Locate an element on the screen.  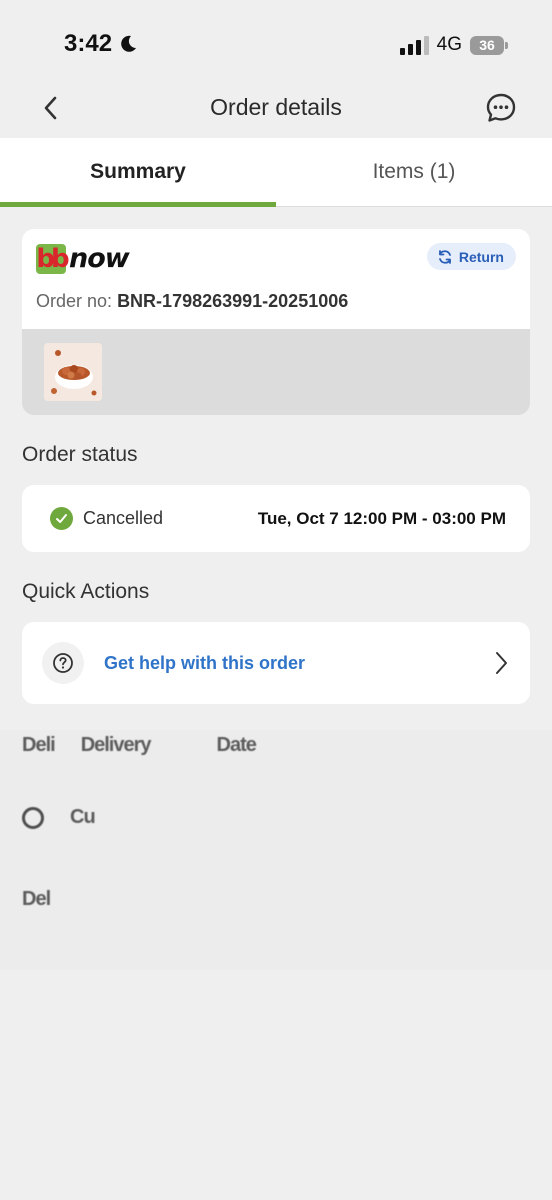
get-help-label: Get help with this order is located at coordinates (205, 663).